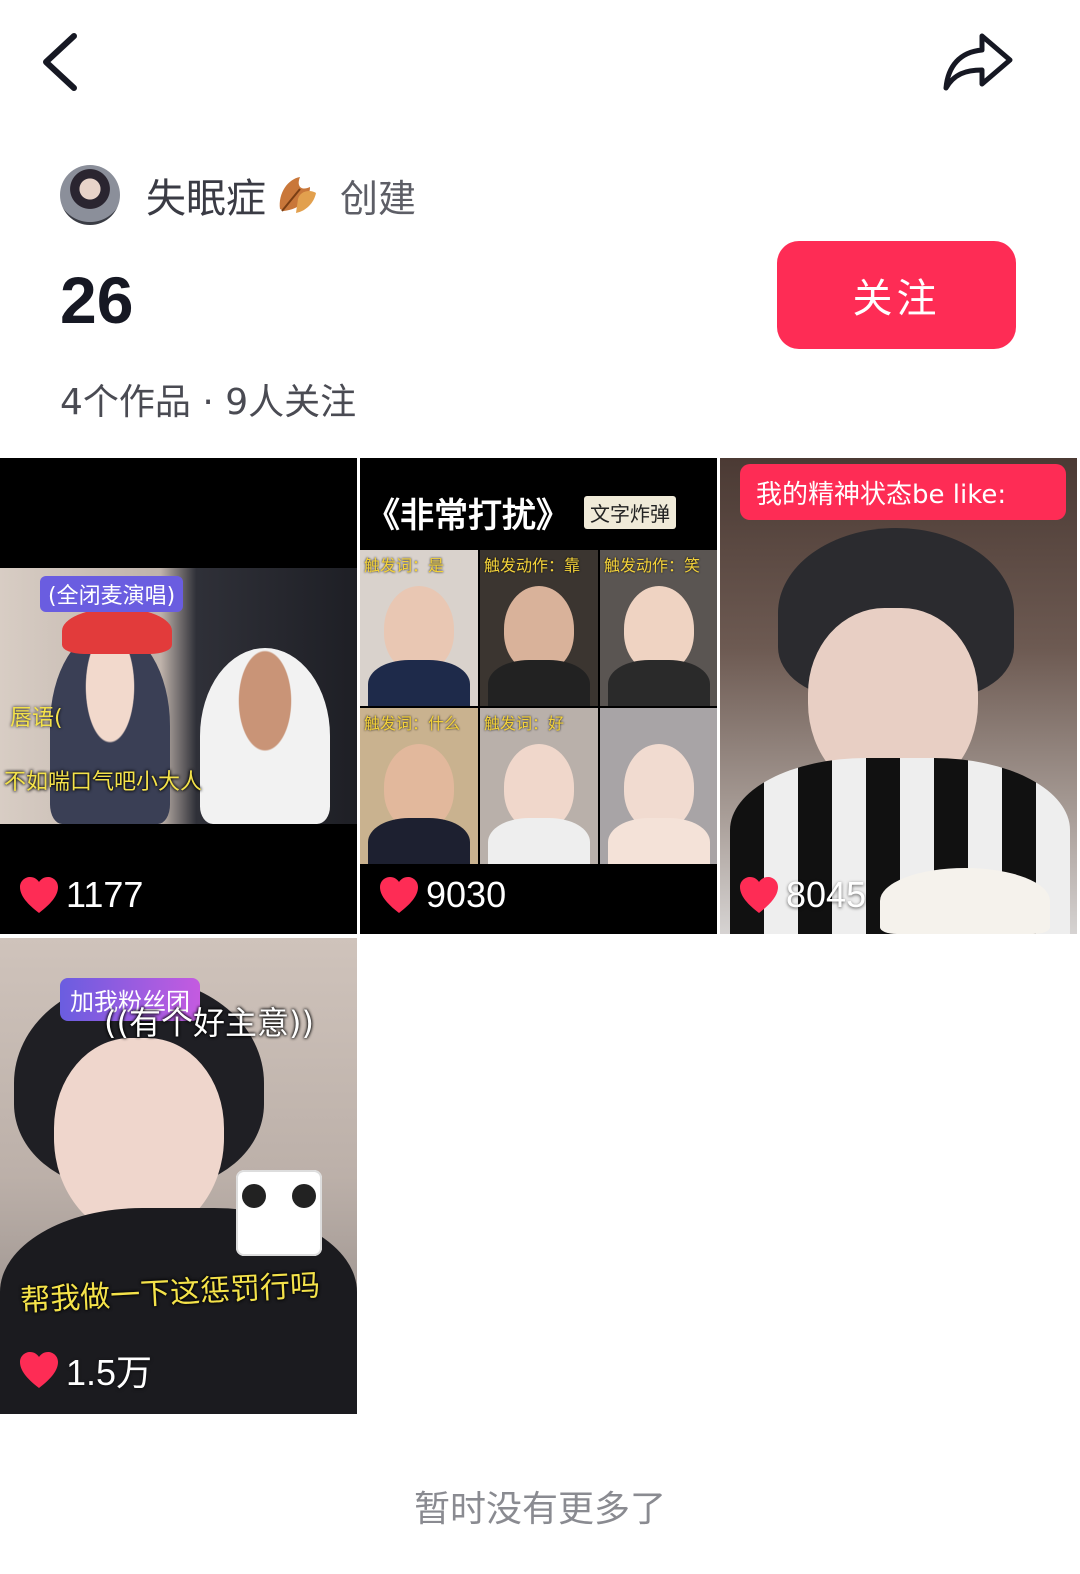  Describe the element at coordinates (540, 65) in the screenshot. I see `top-bar` at that location.